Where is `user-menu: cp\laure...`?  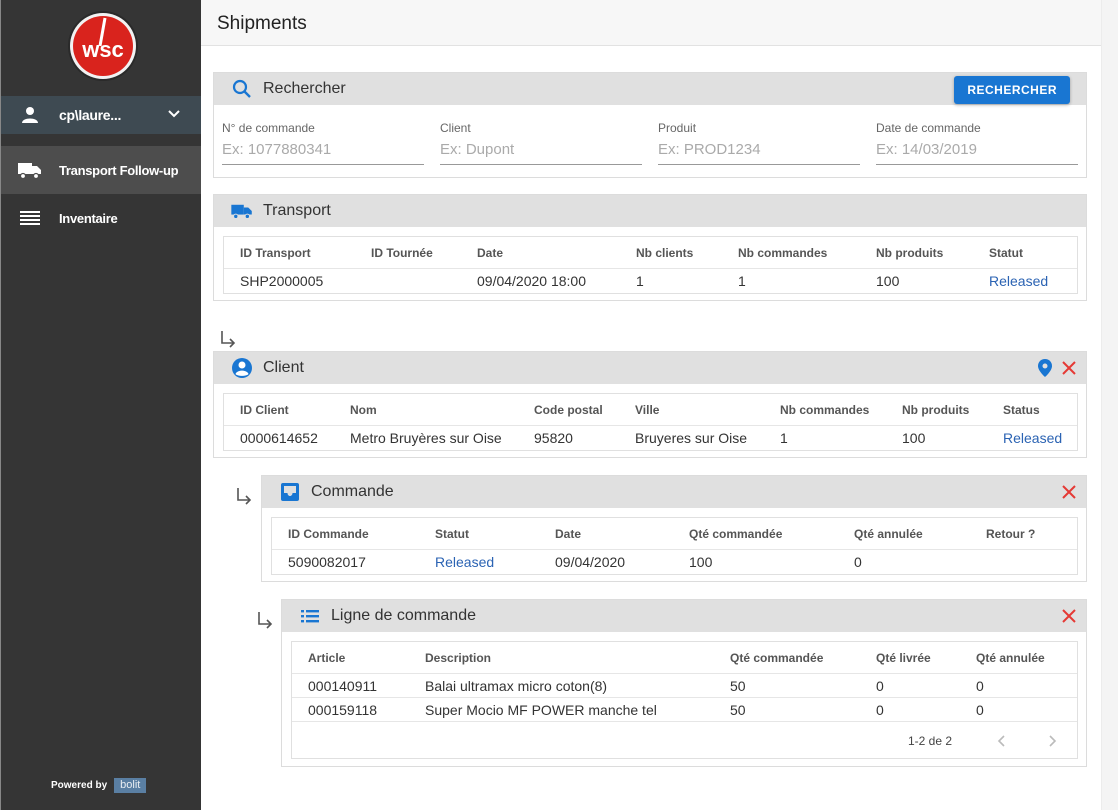 user-menu: cp\laure... is located at coordinates (101, 115).